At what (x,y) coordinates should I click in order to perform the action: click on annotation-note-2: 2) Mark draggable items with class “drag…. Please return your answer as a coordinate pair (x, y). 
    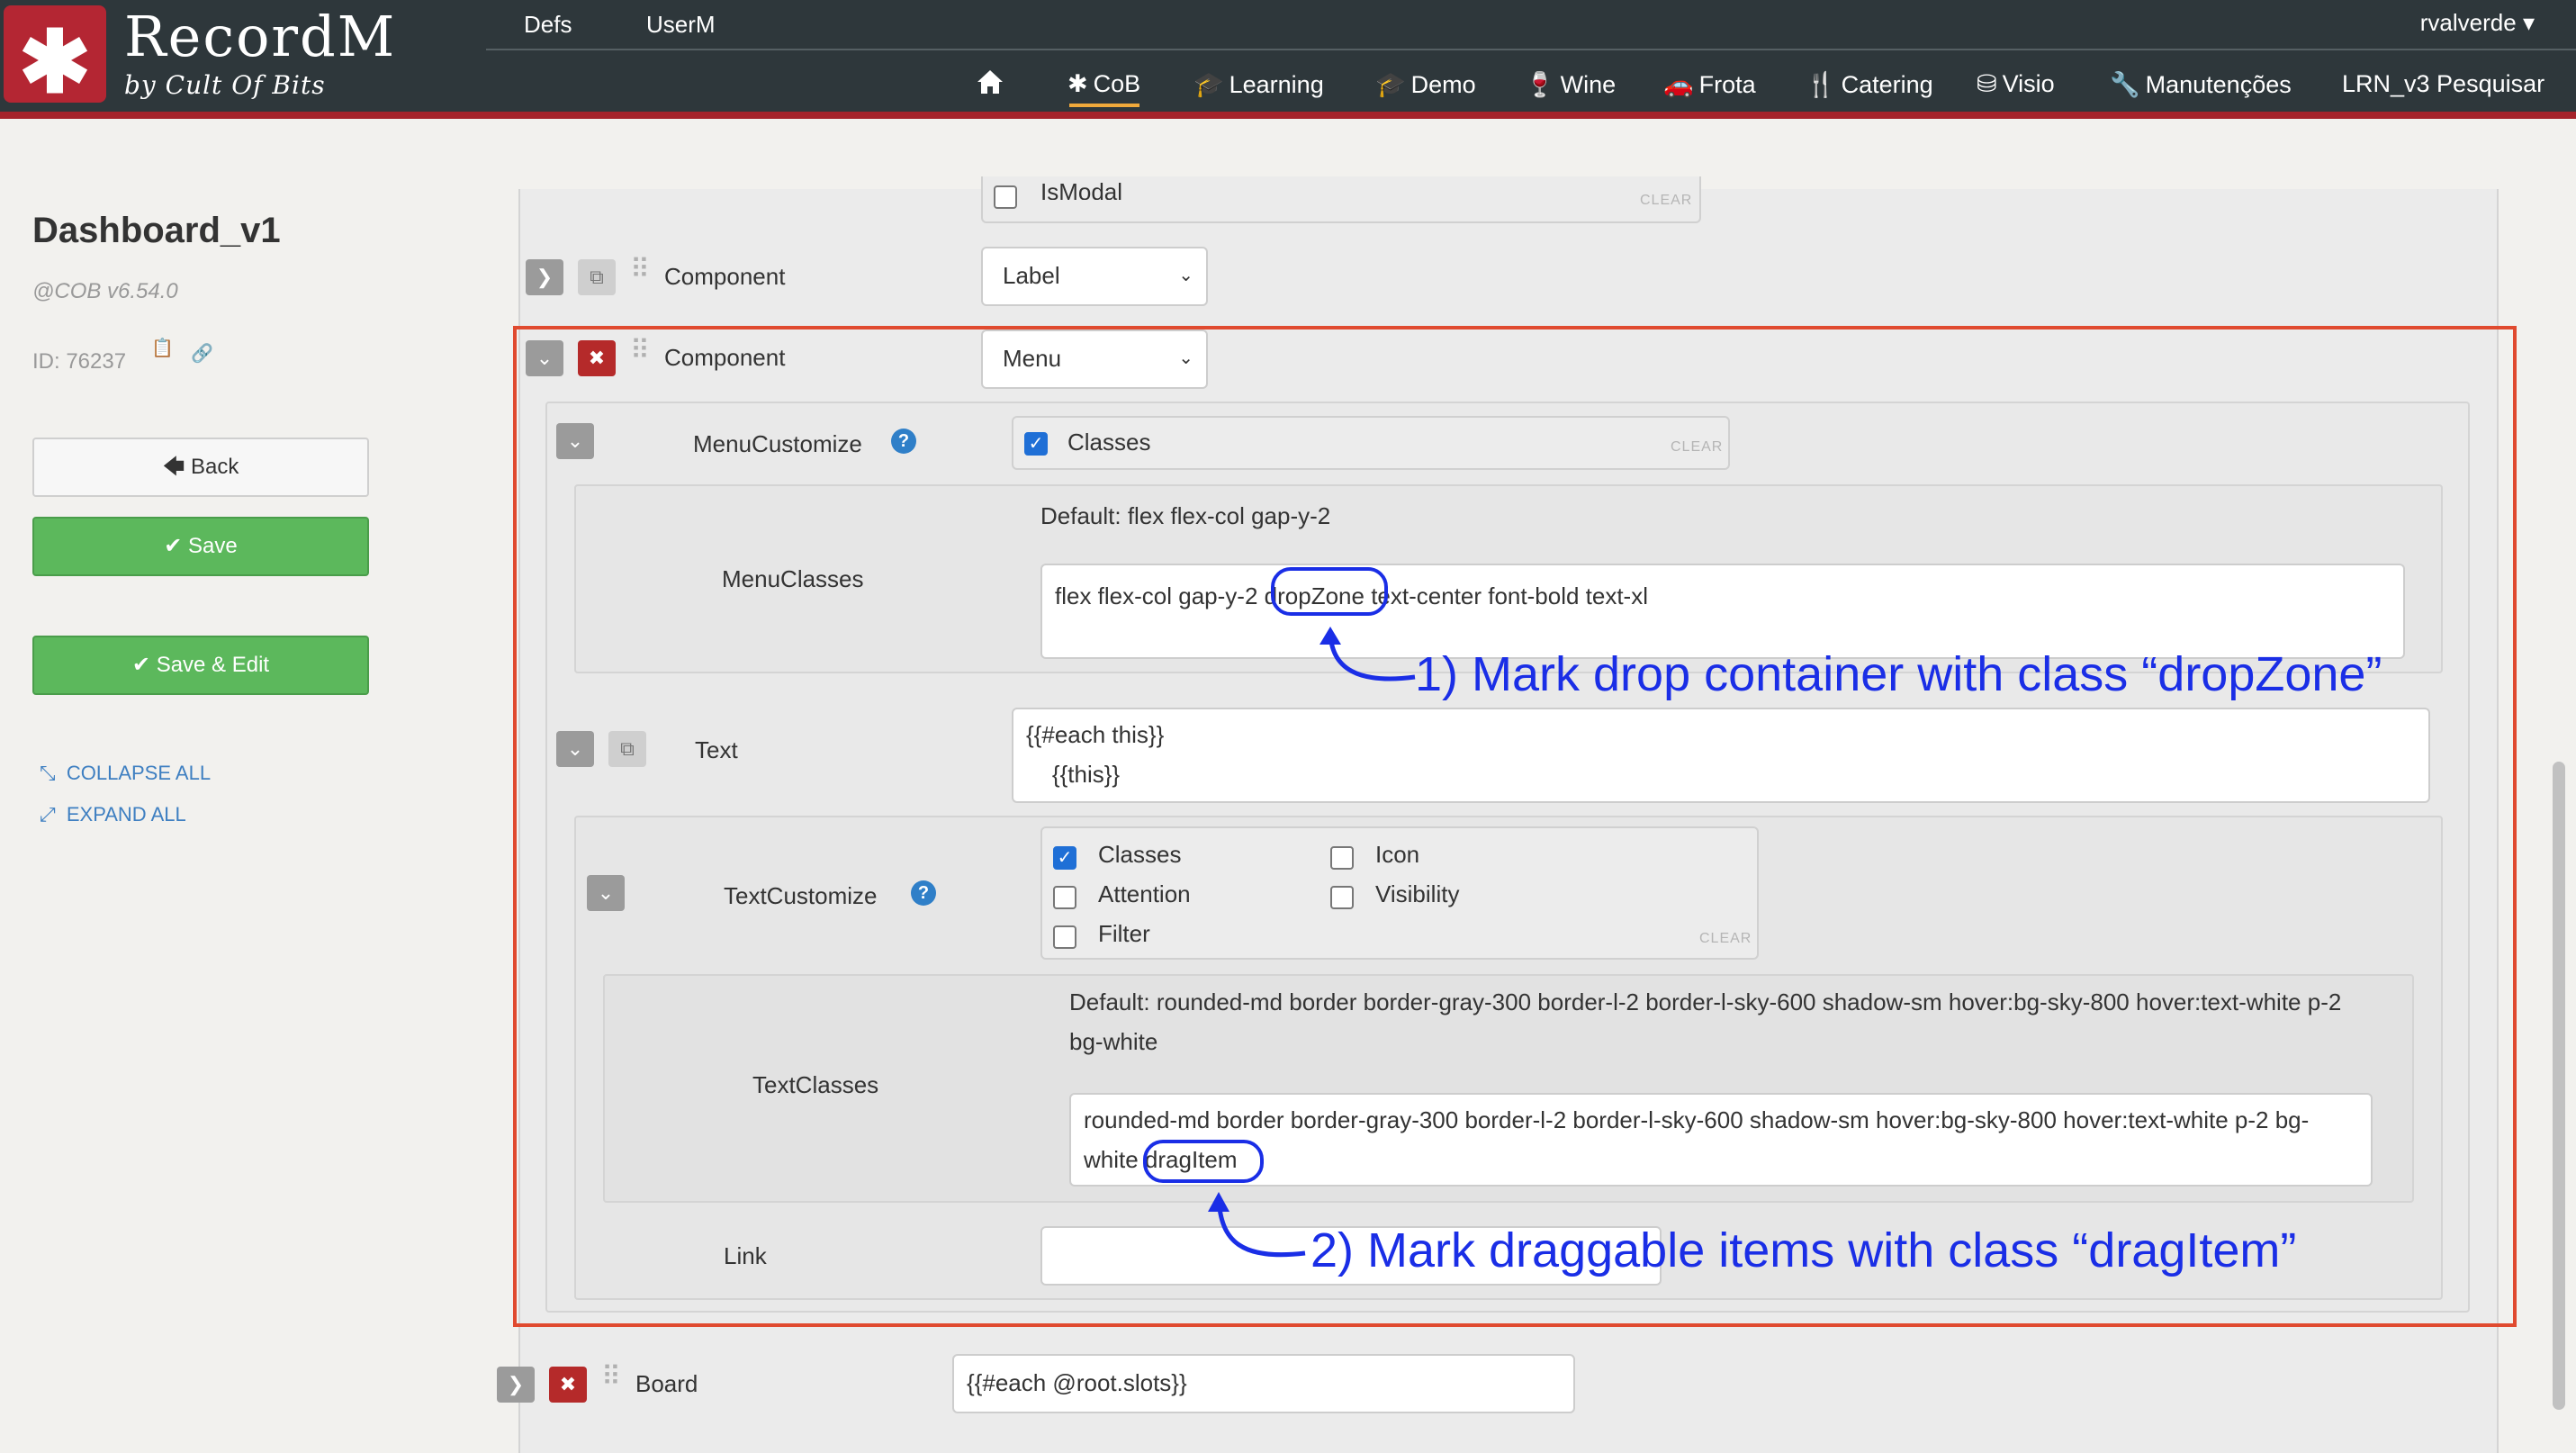
    Looking at the image, I should click on (1804, 1250).